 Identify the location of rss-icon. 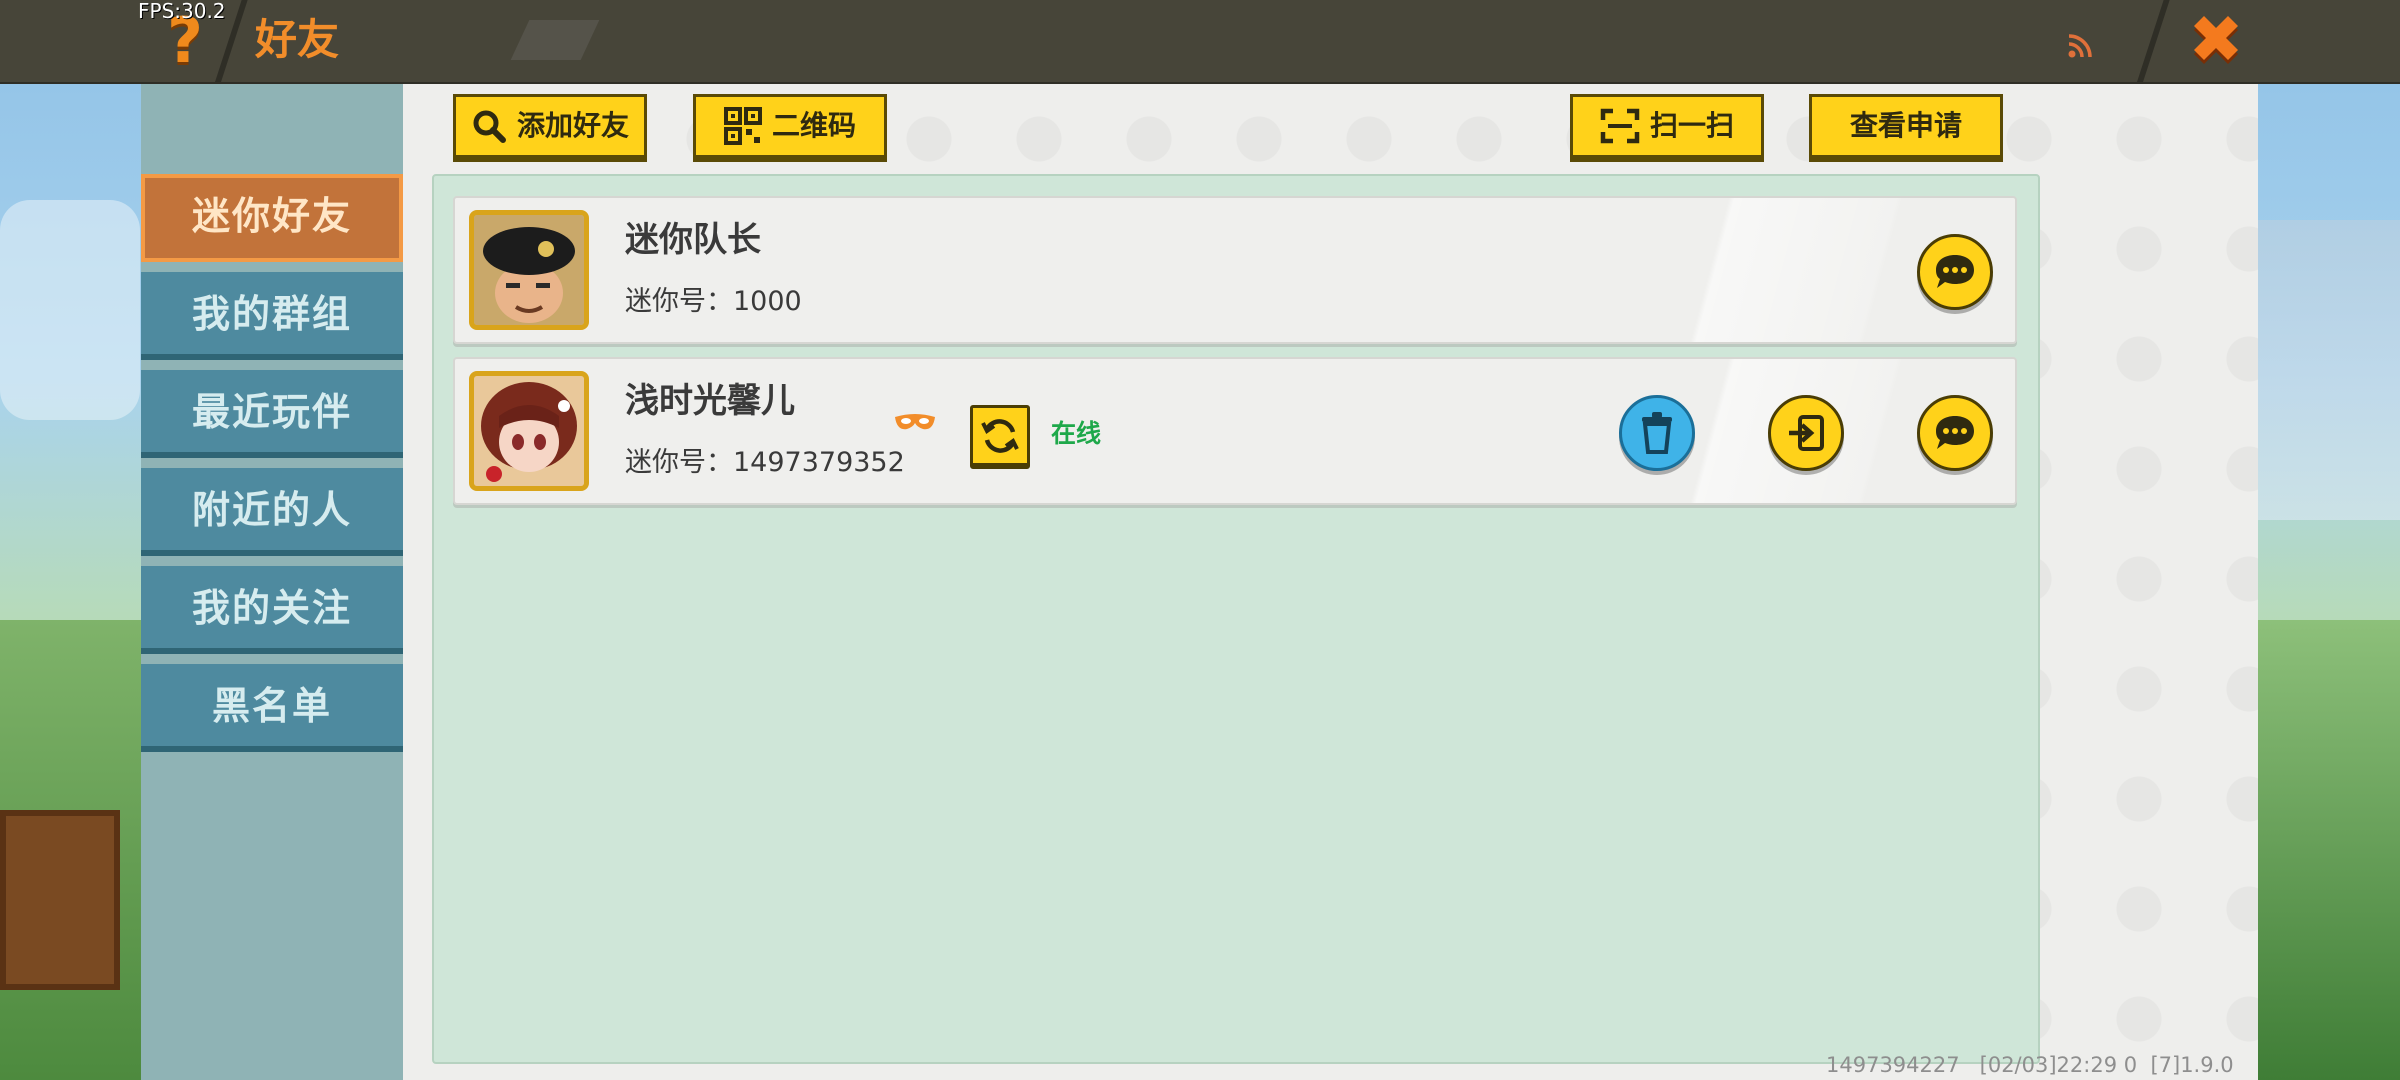
(2080, 46).